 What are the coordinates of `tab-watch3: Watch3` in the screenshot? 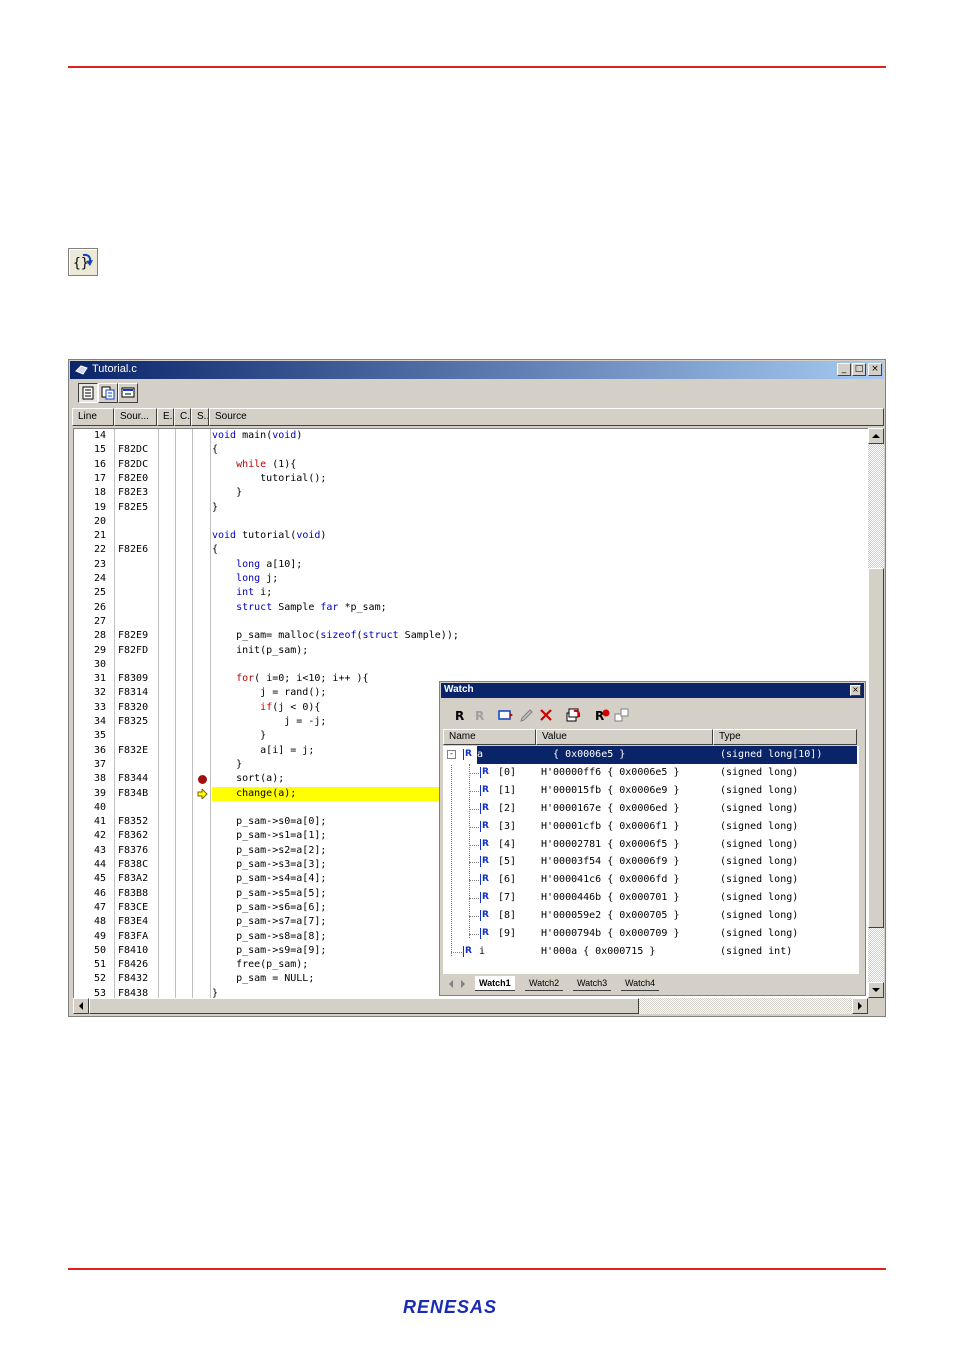 It's located at (592, 983).